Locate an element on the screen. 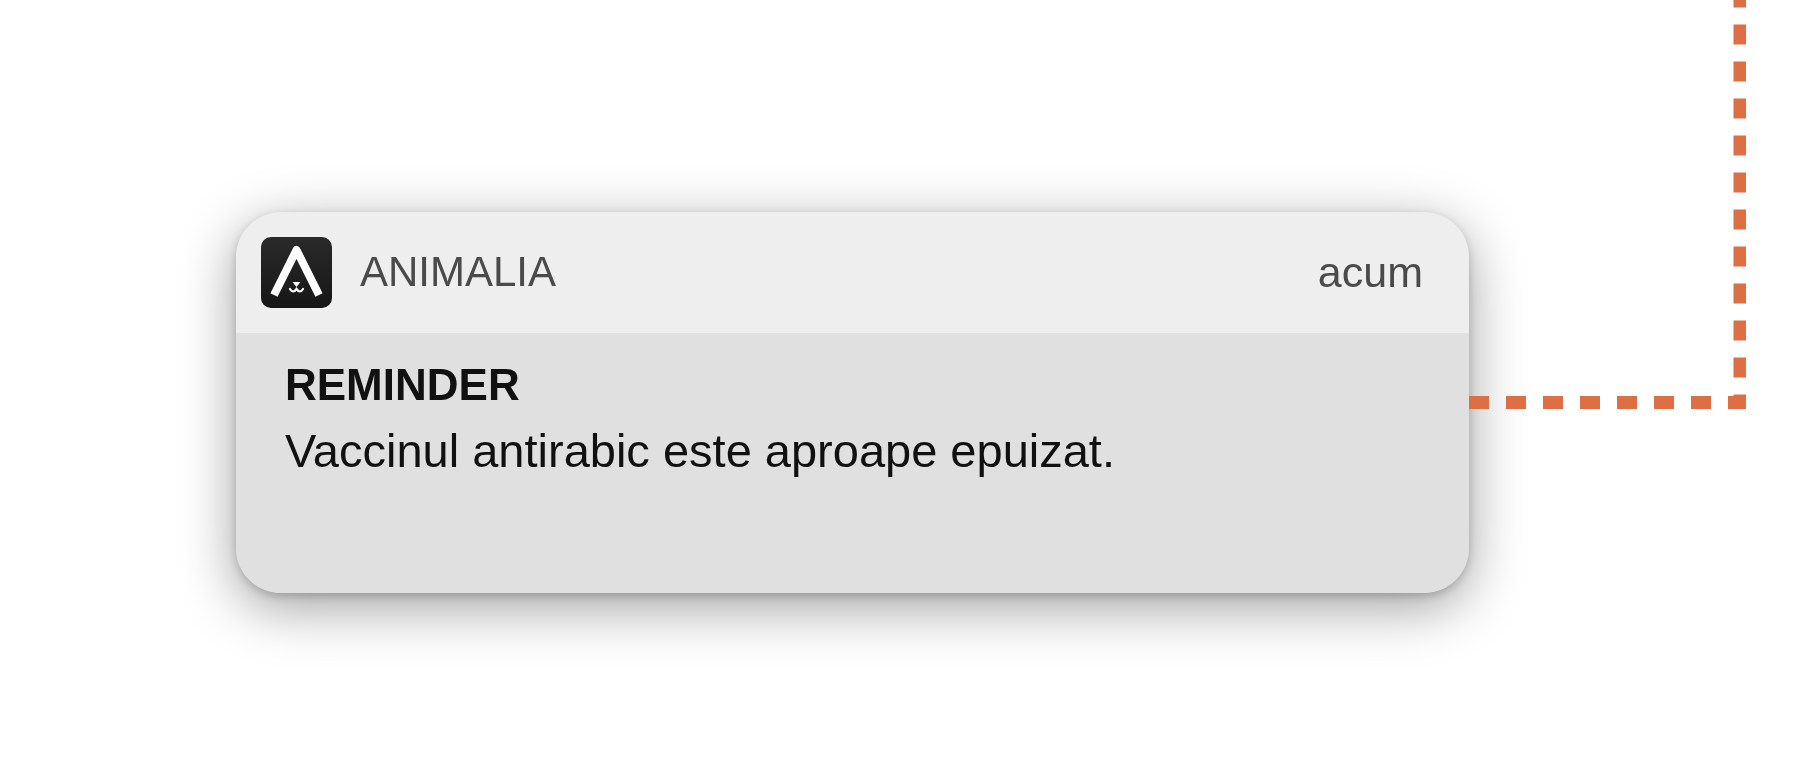 Image resolution: width=1800 pixels, height=767 pixels. notification-title: REMINDER is located at coordinates (402, 385).